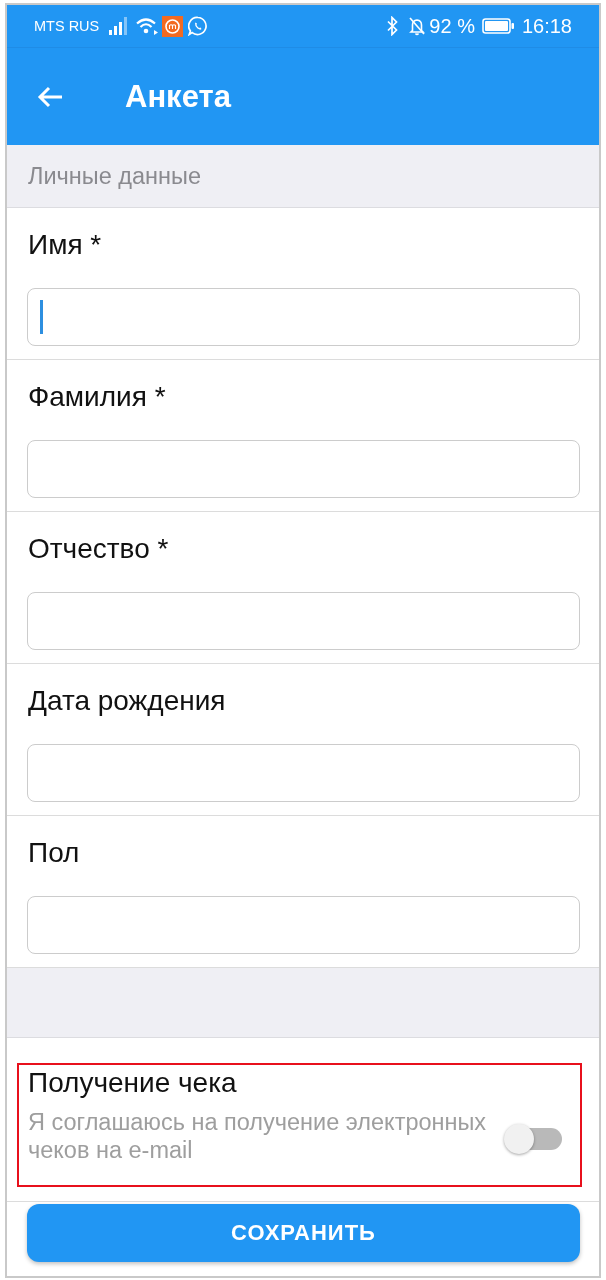 This screenshot has height=1280, width=606. I want to click on bluetooth-icon, so click(393, 26).